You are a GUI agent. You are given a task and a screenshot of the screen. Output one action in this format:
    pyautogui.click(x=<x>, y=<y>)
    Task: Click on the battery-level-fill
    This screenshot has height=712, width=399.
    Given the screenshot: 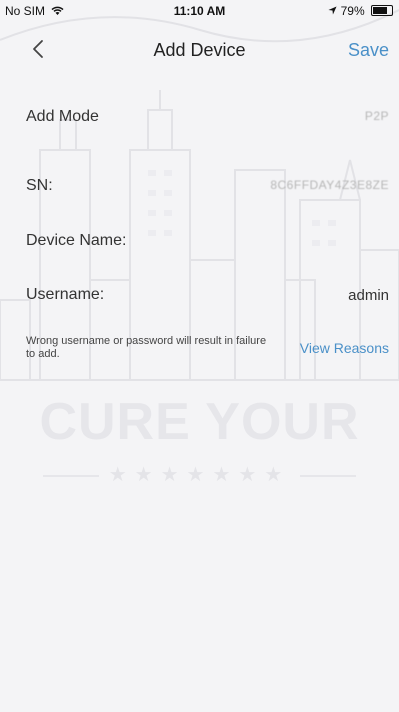 What is the action you would take?
    pyautogui.click(x=380, y=10)
    